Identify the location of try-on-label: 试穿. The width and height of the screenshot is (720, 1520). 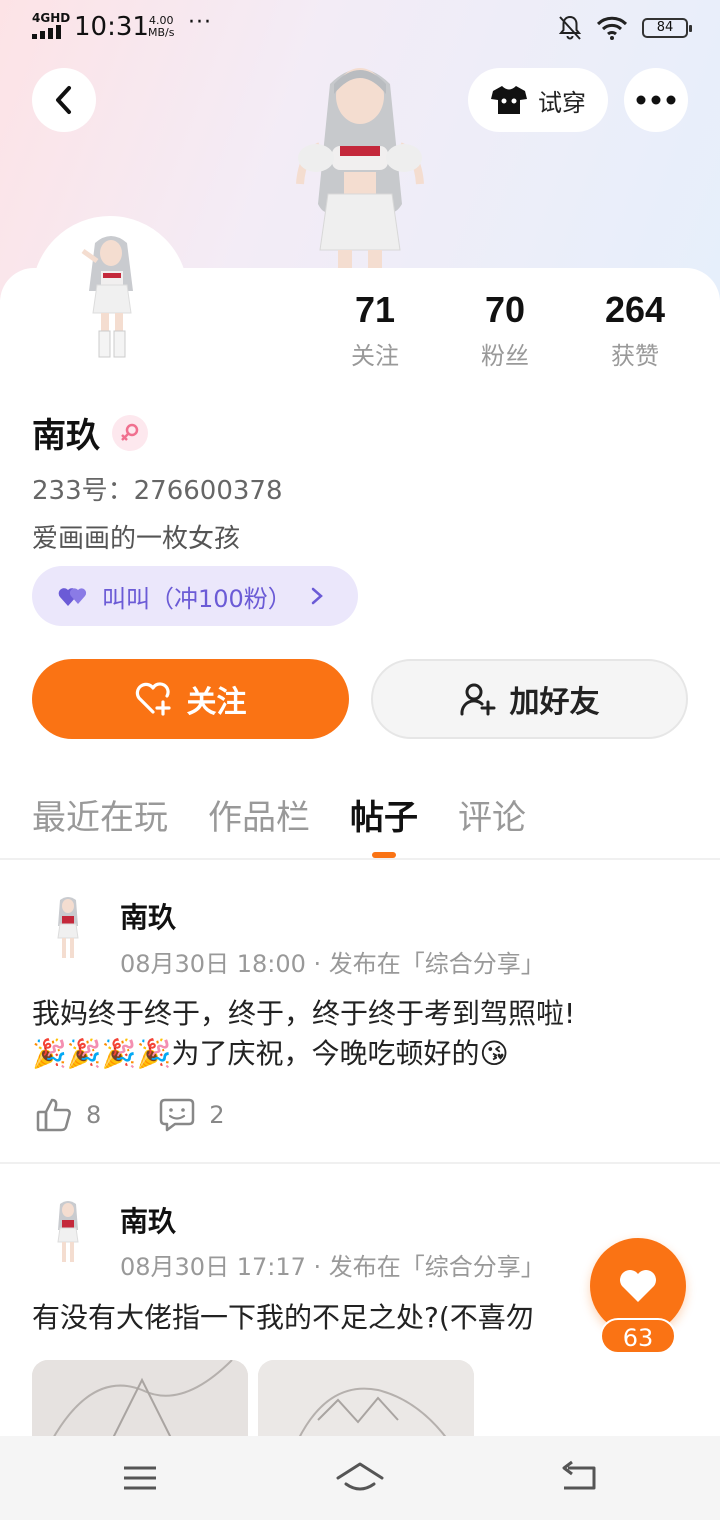
(562, 102).